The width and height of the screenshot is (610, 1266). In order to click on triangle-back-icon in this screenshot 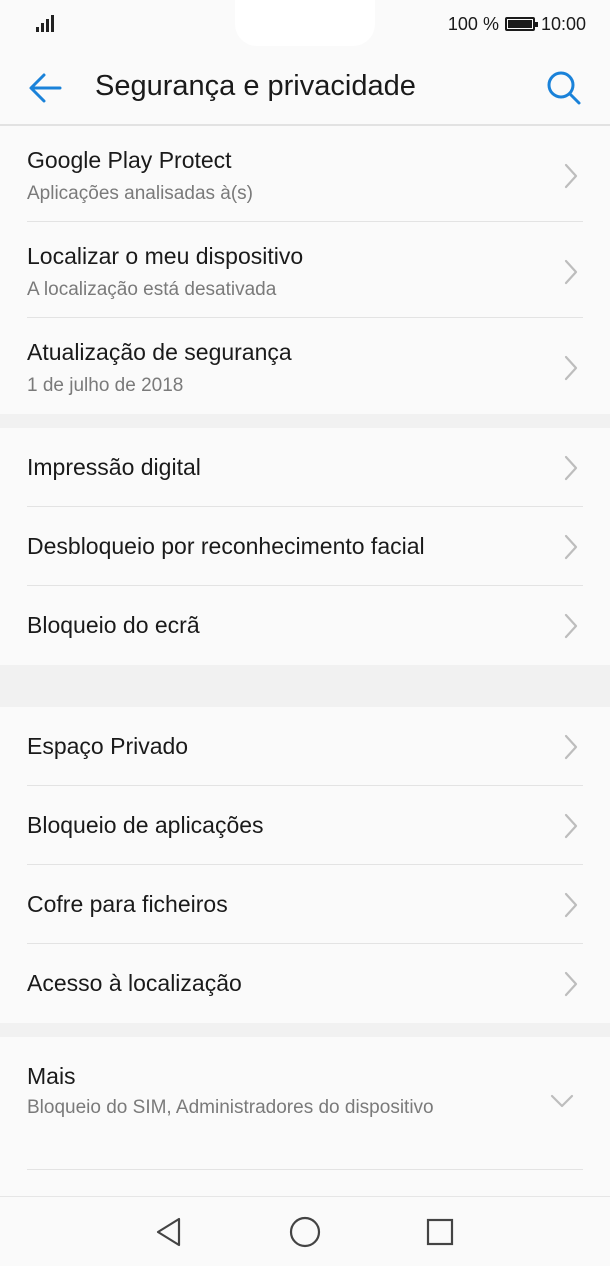, I will do `click(168, 1232)`.